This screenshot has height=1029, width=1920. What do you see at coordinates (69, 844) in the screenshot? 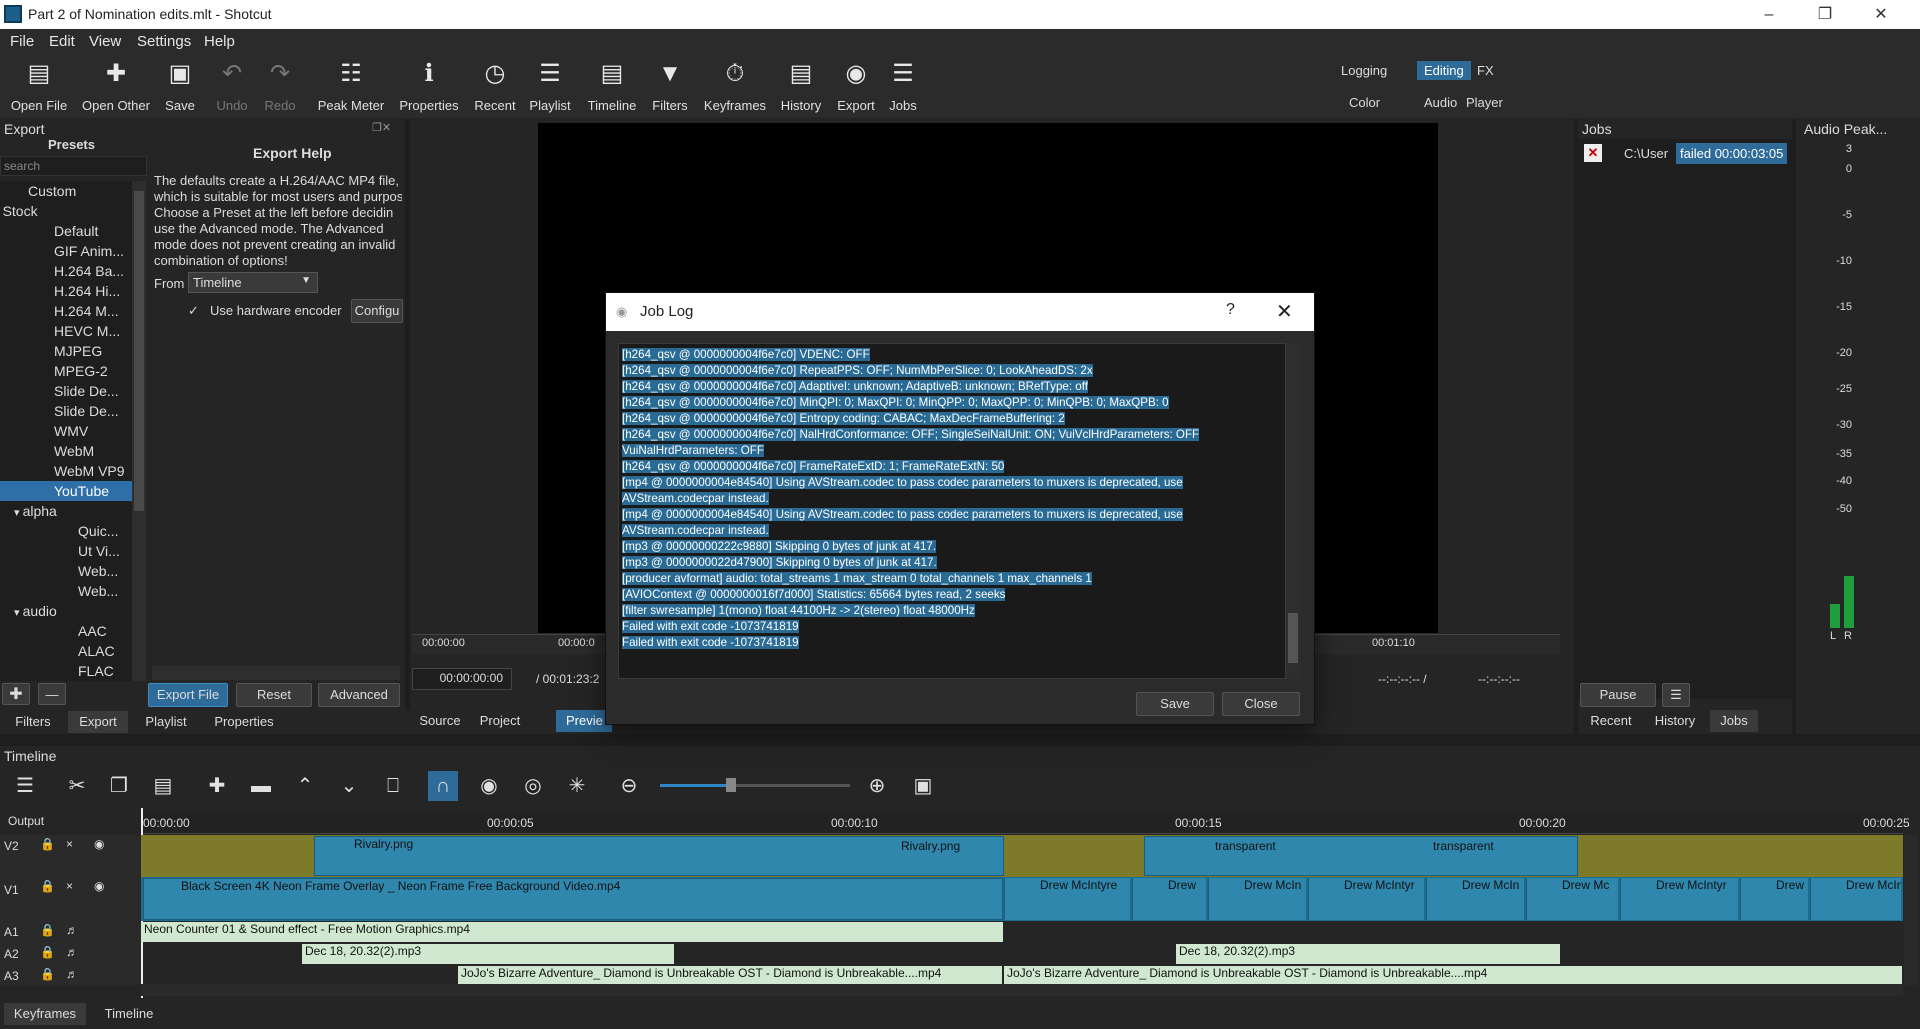
I see `mute-icon: ×` at bounding box center [69, 844].